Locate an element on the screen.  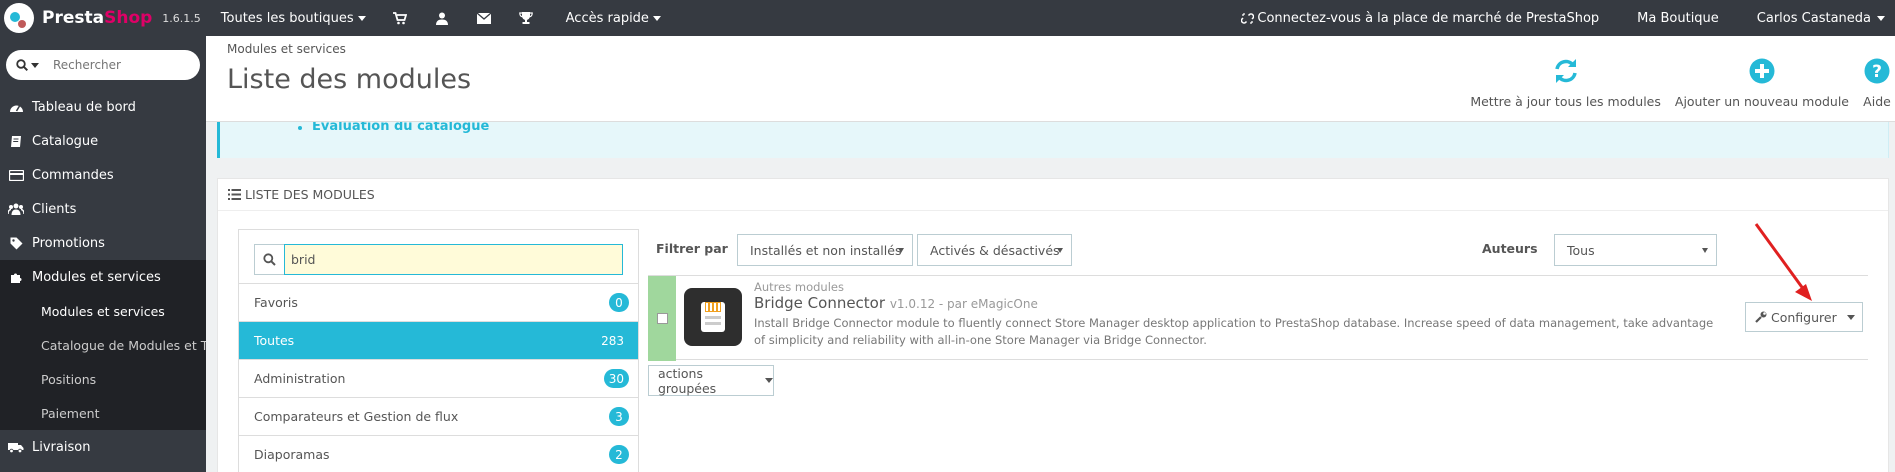
sidebar-item-dashboard: Tableau de bord is located at coordinates (103, 107).